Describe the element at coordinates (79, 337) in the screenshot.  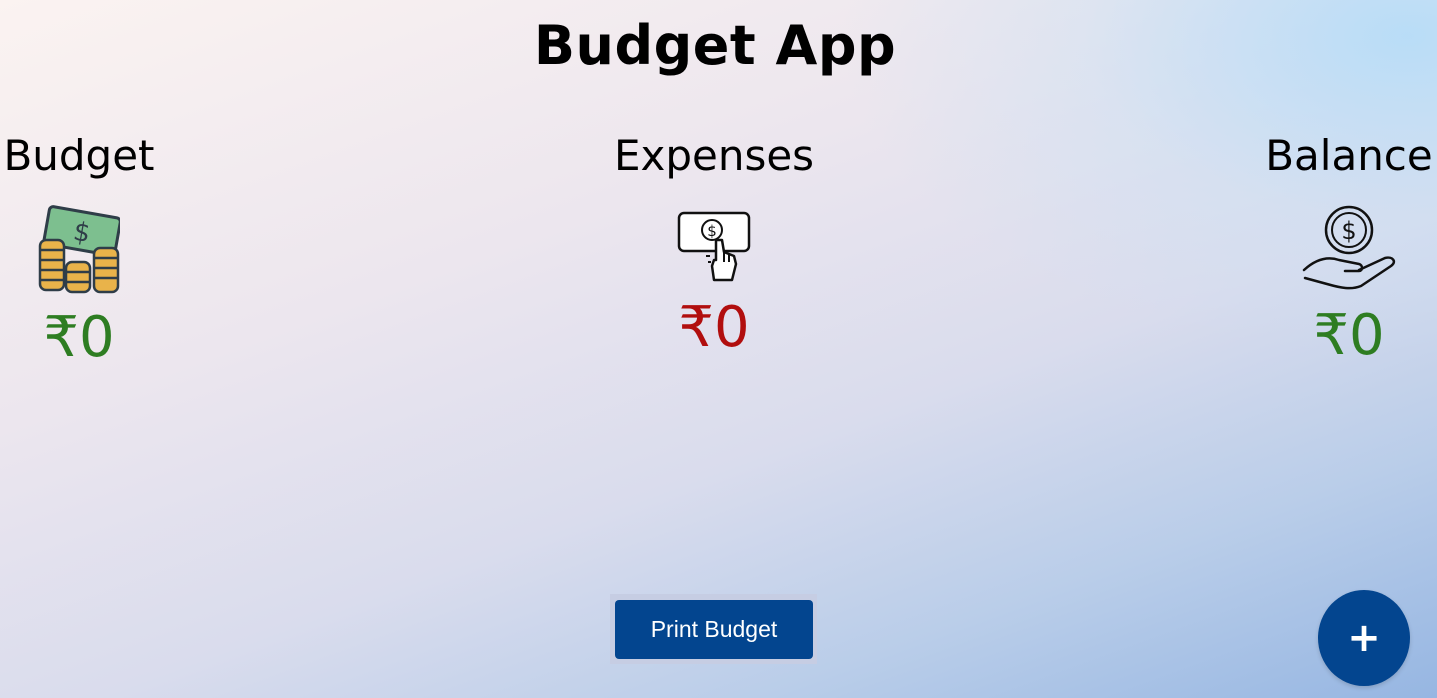
I see `budget-amount: ₹0` at that location.